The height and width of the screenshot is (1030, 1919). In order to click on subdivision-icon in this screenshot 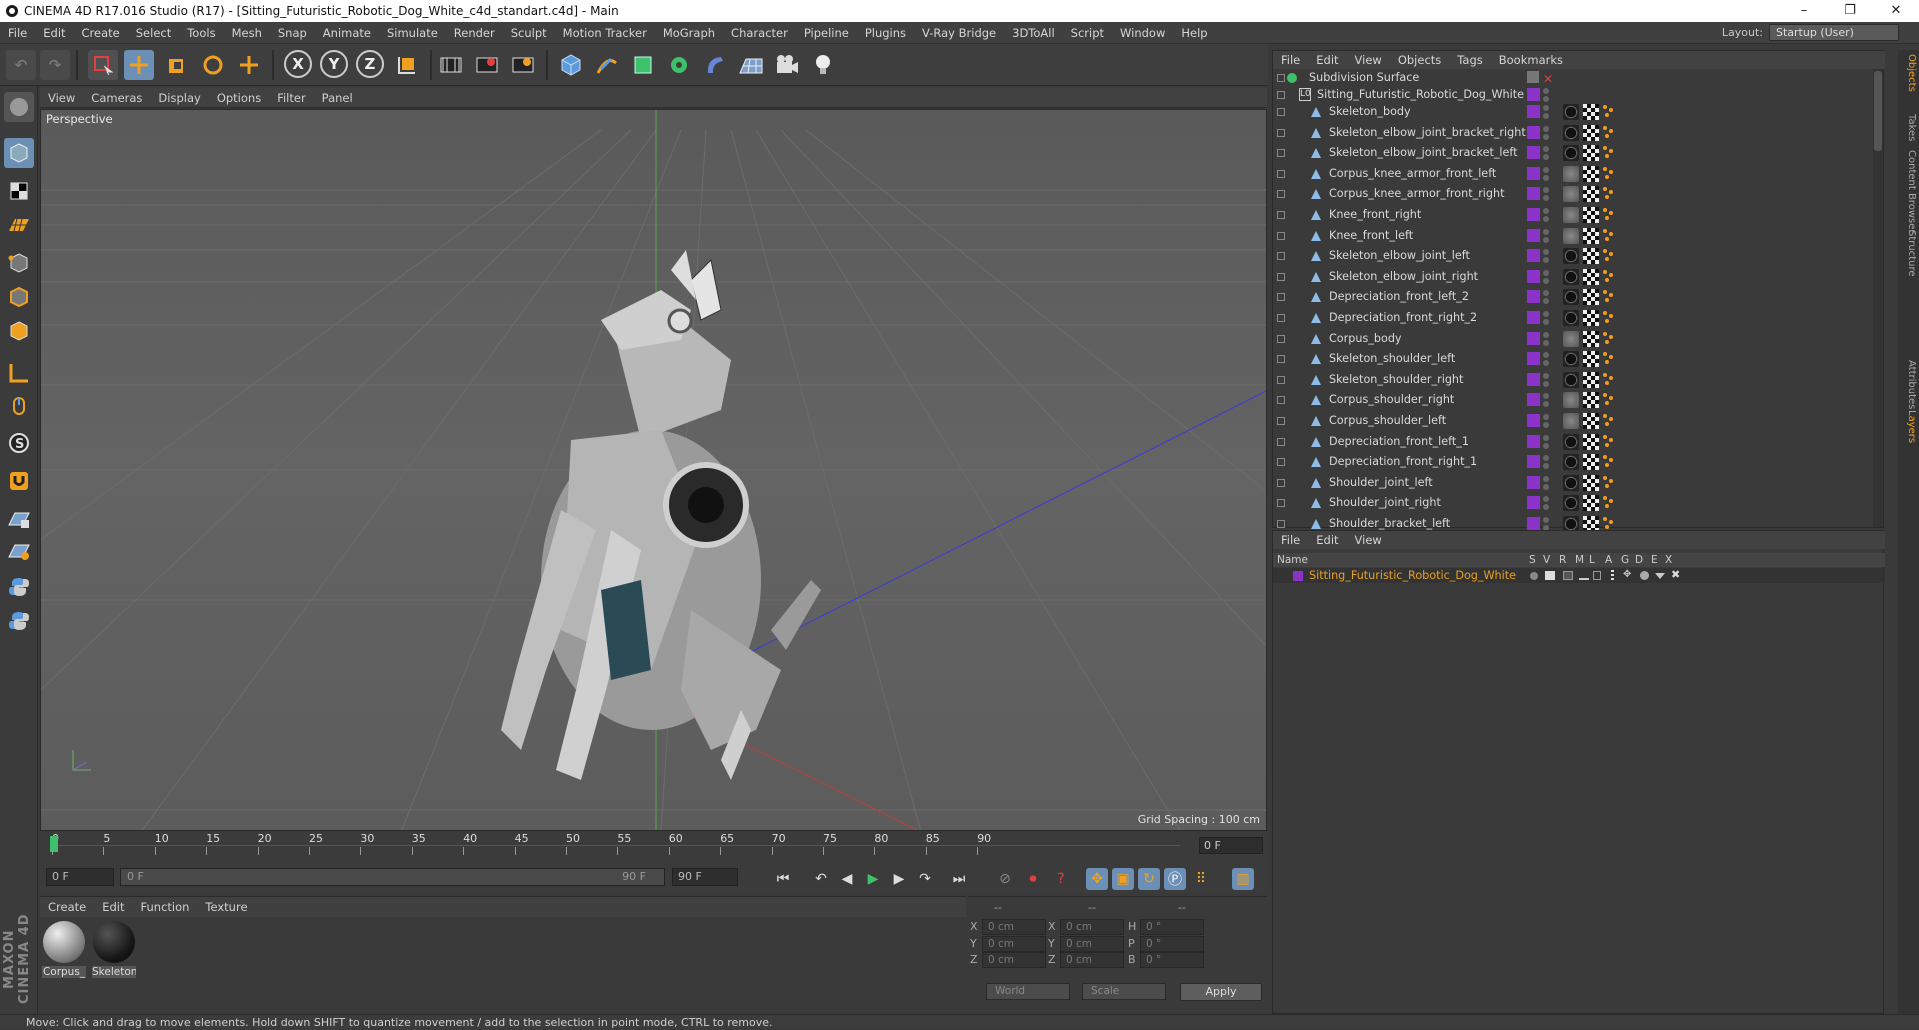, I will do `click(643, 65)`.